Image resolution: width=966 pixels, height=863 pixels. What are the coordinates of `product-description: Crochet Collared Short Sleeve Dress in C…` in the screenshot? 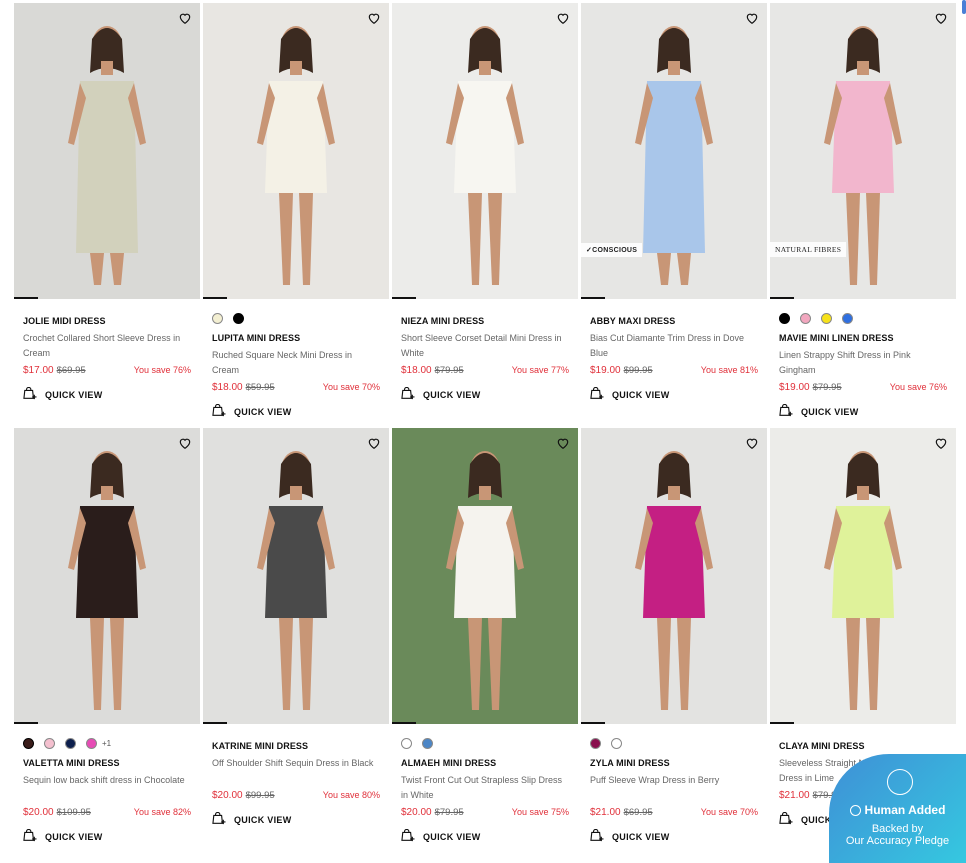 It's located at (107, 346).